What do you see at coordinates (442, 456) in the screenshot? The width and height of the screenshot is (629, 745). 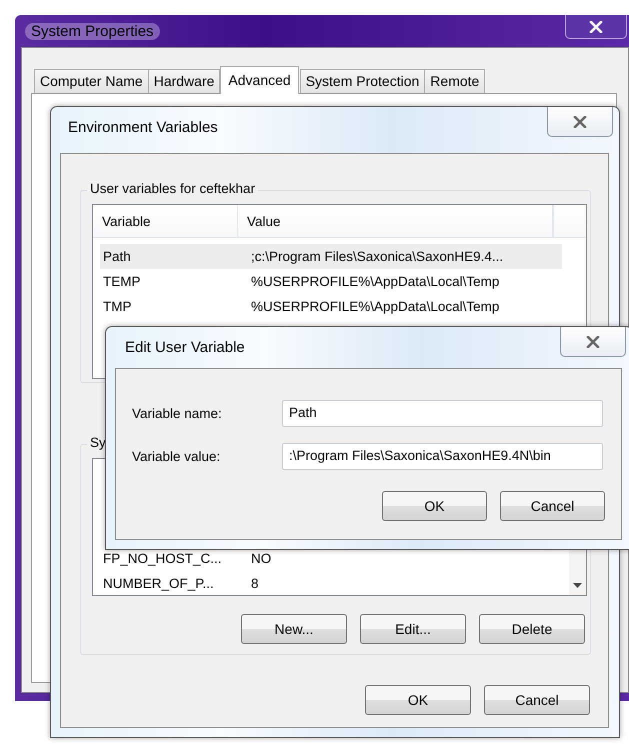 I see `input-field: :\Program Files\Saxonica\SaxonHE9.4N\bin` at bounding box center [442, 456].